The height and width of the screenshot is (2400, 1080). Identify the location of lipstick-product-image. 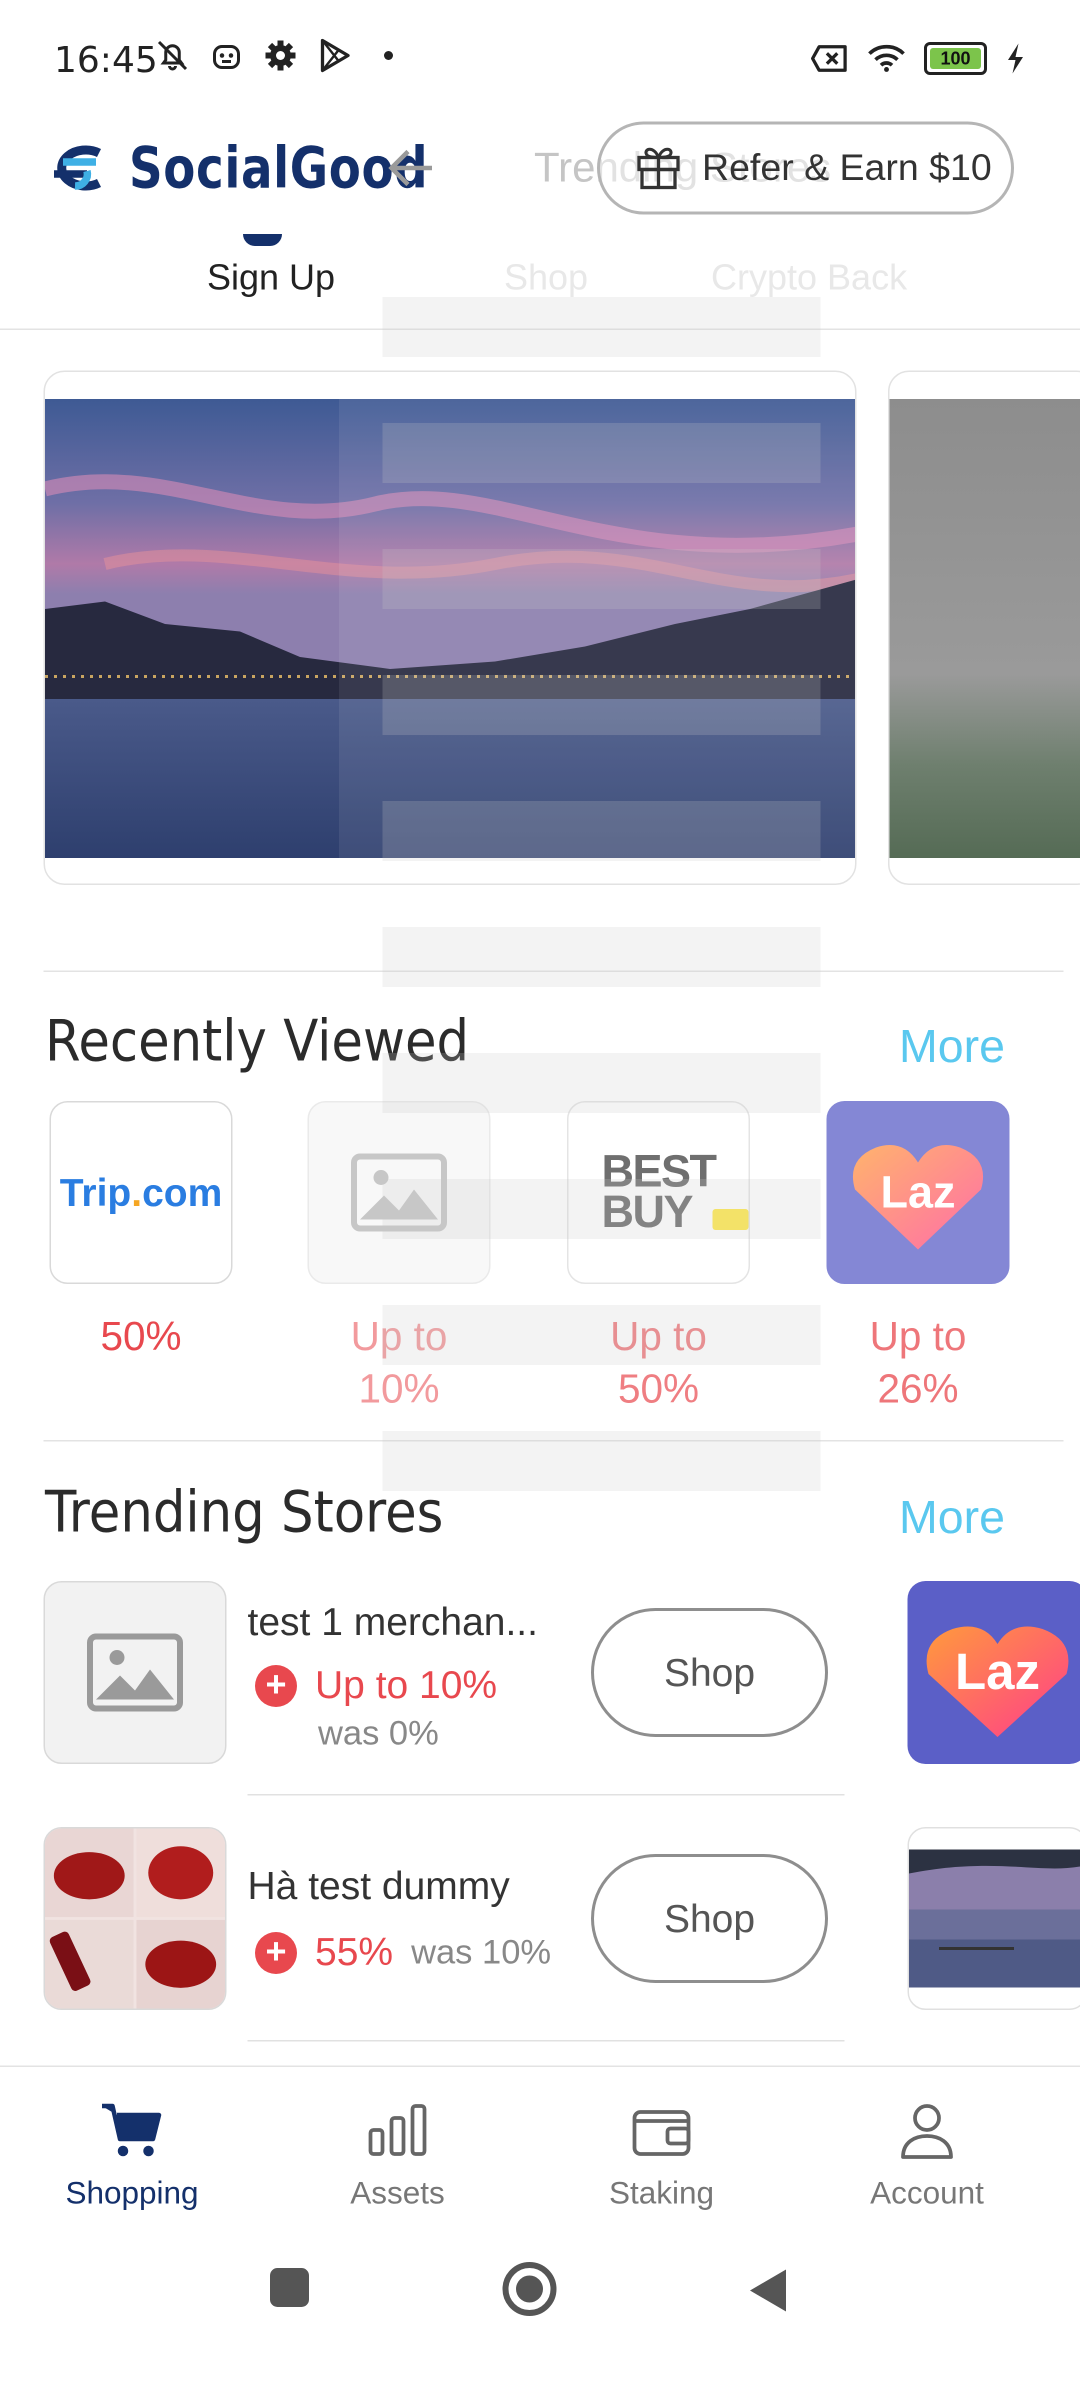
(135, 1918).